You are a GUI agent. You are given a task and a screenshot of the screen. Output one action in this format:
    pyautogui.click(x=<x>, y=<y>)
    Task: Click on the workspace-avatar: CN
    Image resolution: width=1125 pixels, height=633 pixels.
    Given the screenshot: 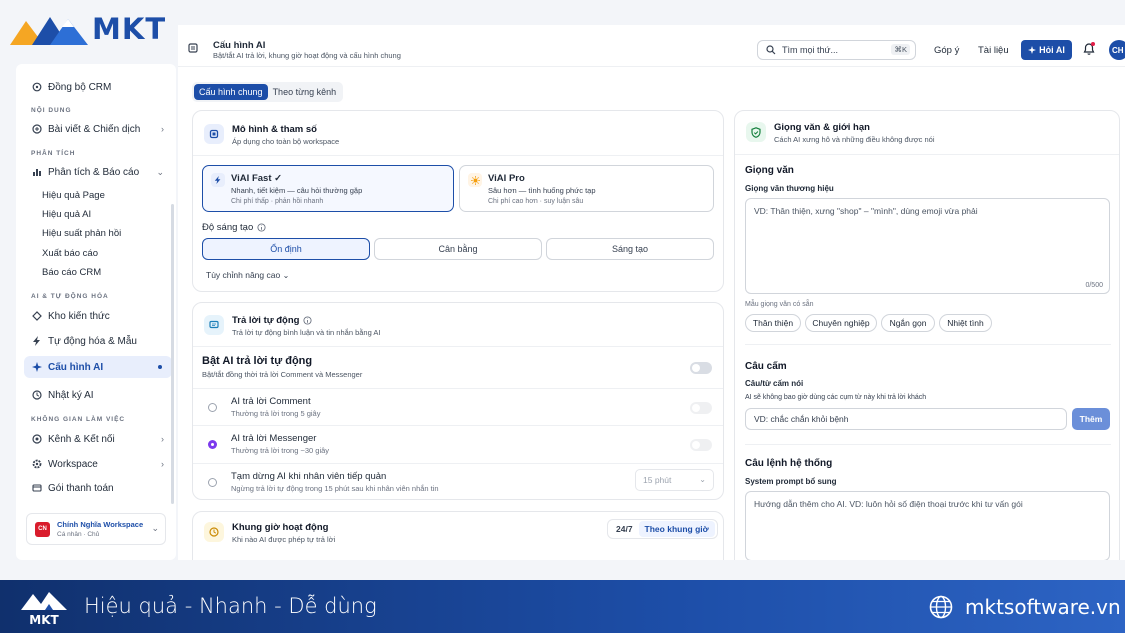 What is the action you would take?
    pyautogui.click(x=42, y=529)
    